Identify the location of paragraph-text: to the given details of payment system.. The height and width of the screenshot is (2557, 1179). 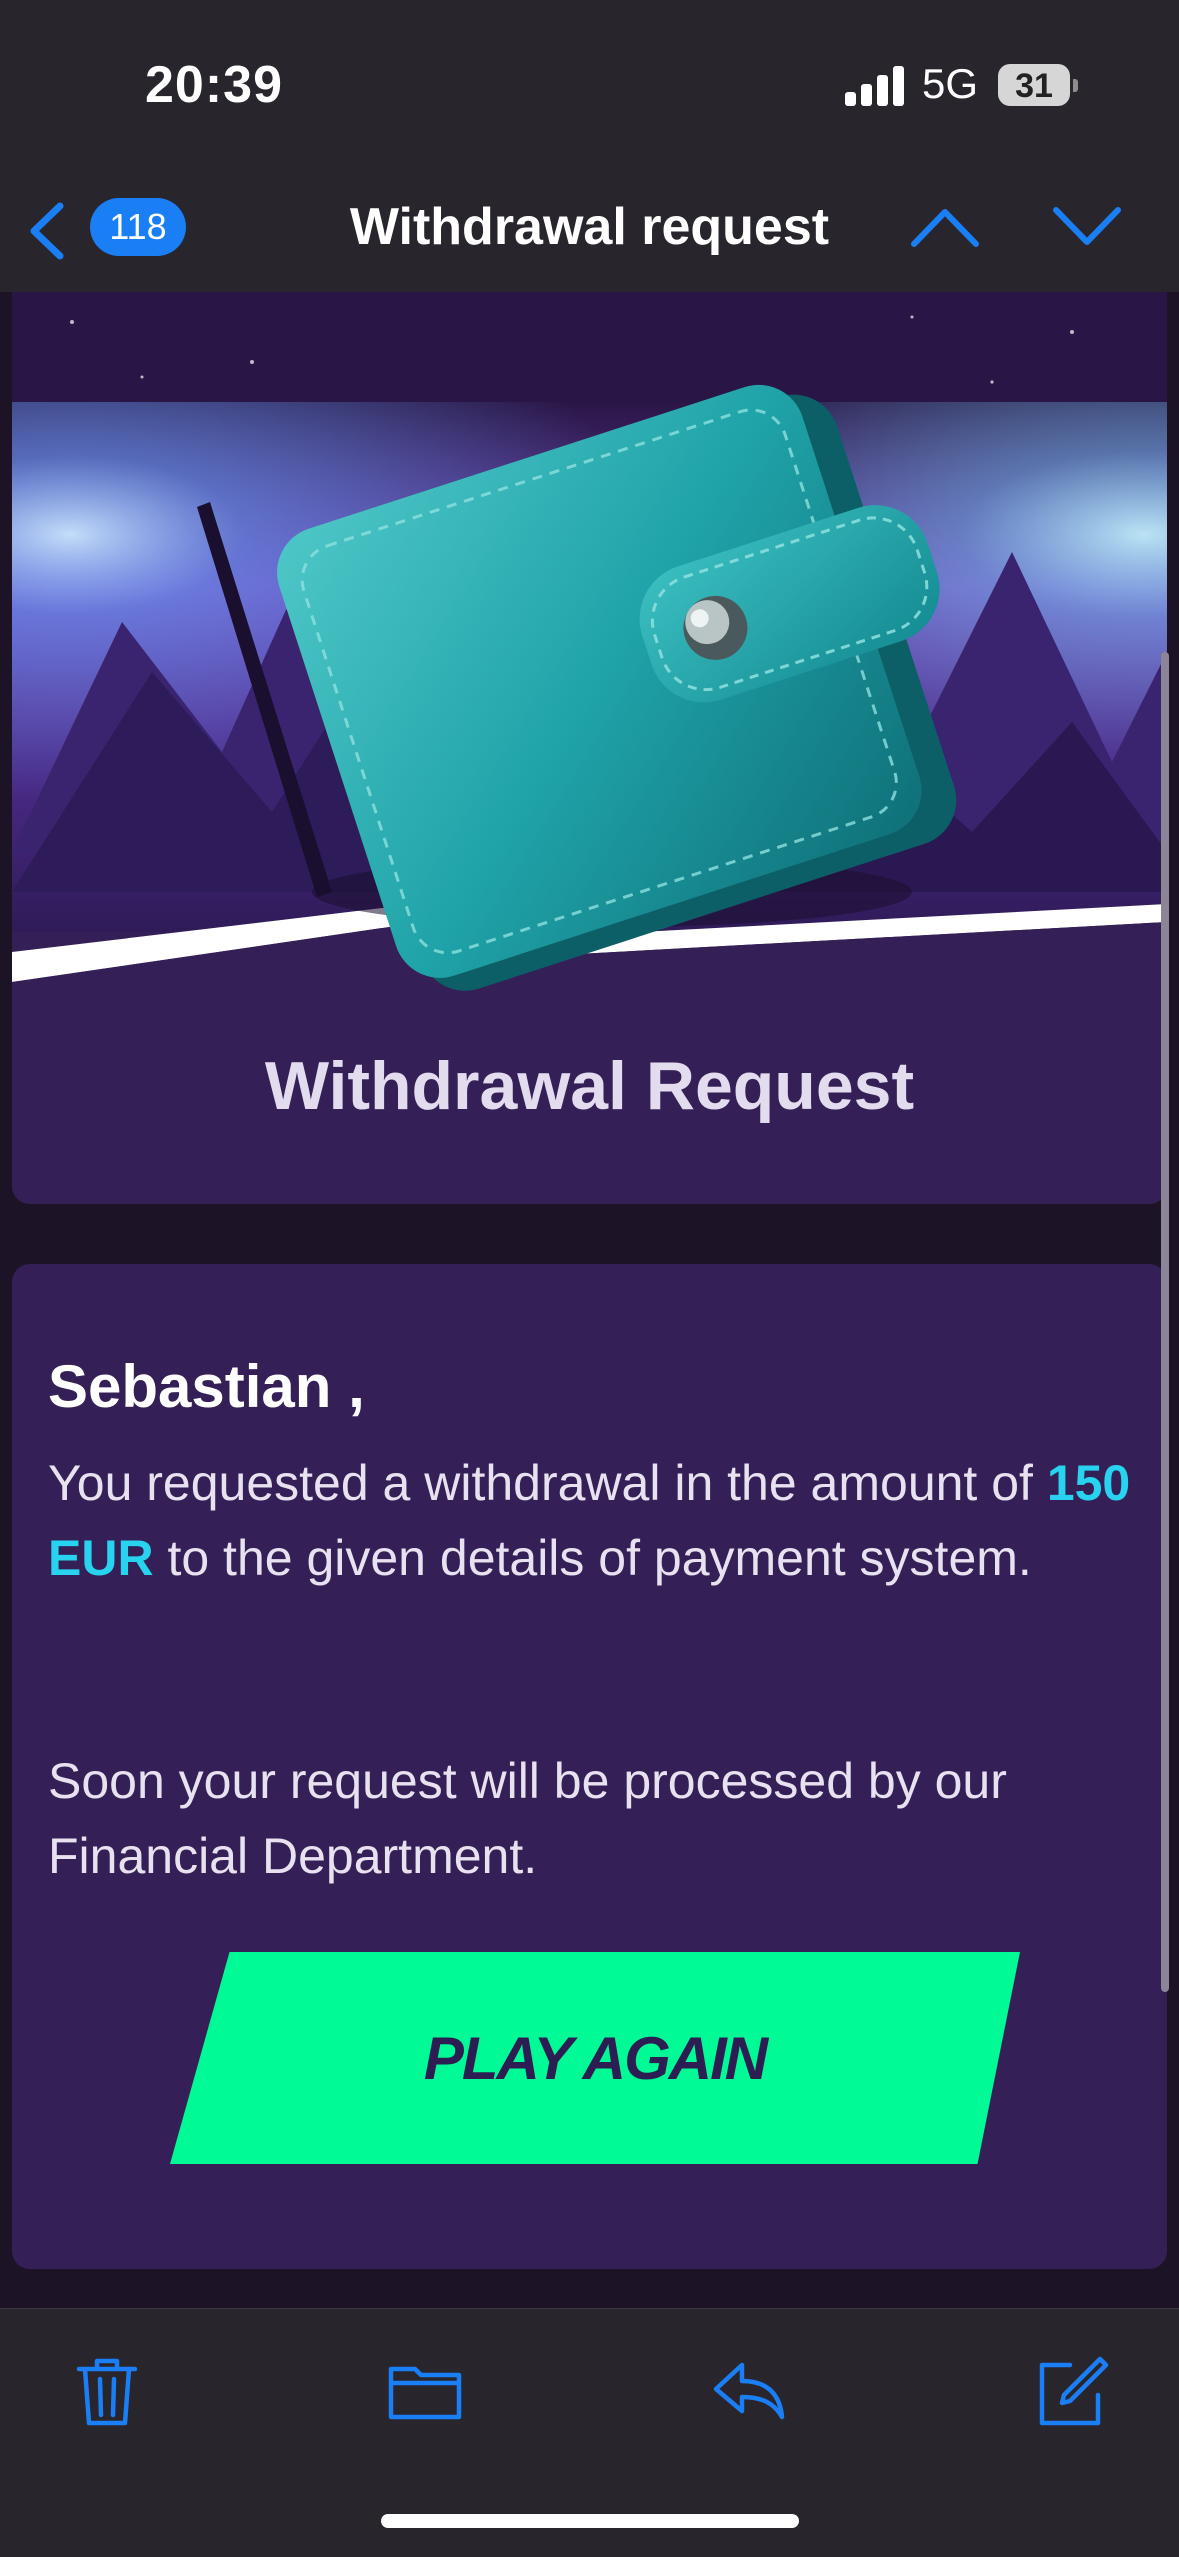
(592, 1558).